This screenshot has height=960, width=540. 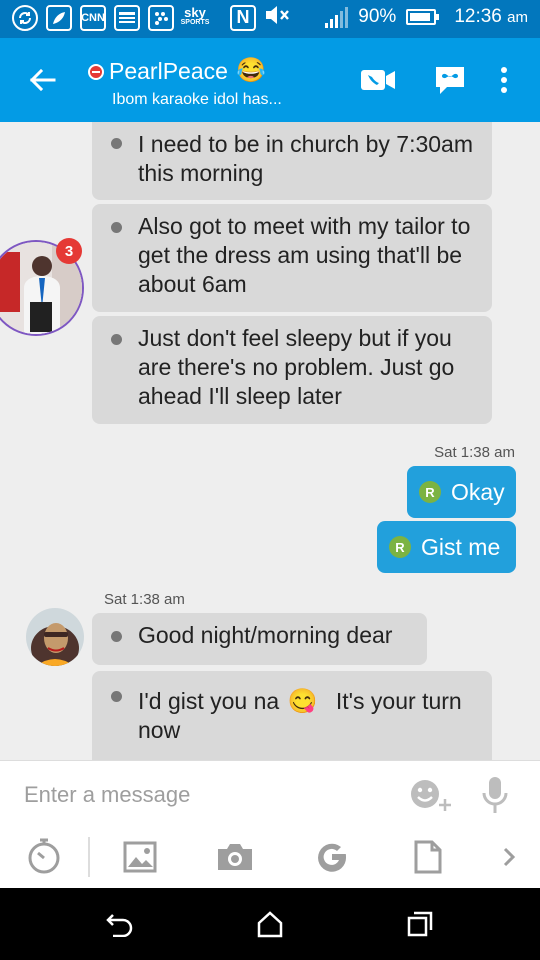 I want to click on video-call-button, so click(x=378, y=80).